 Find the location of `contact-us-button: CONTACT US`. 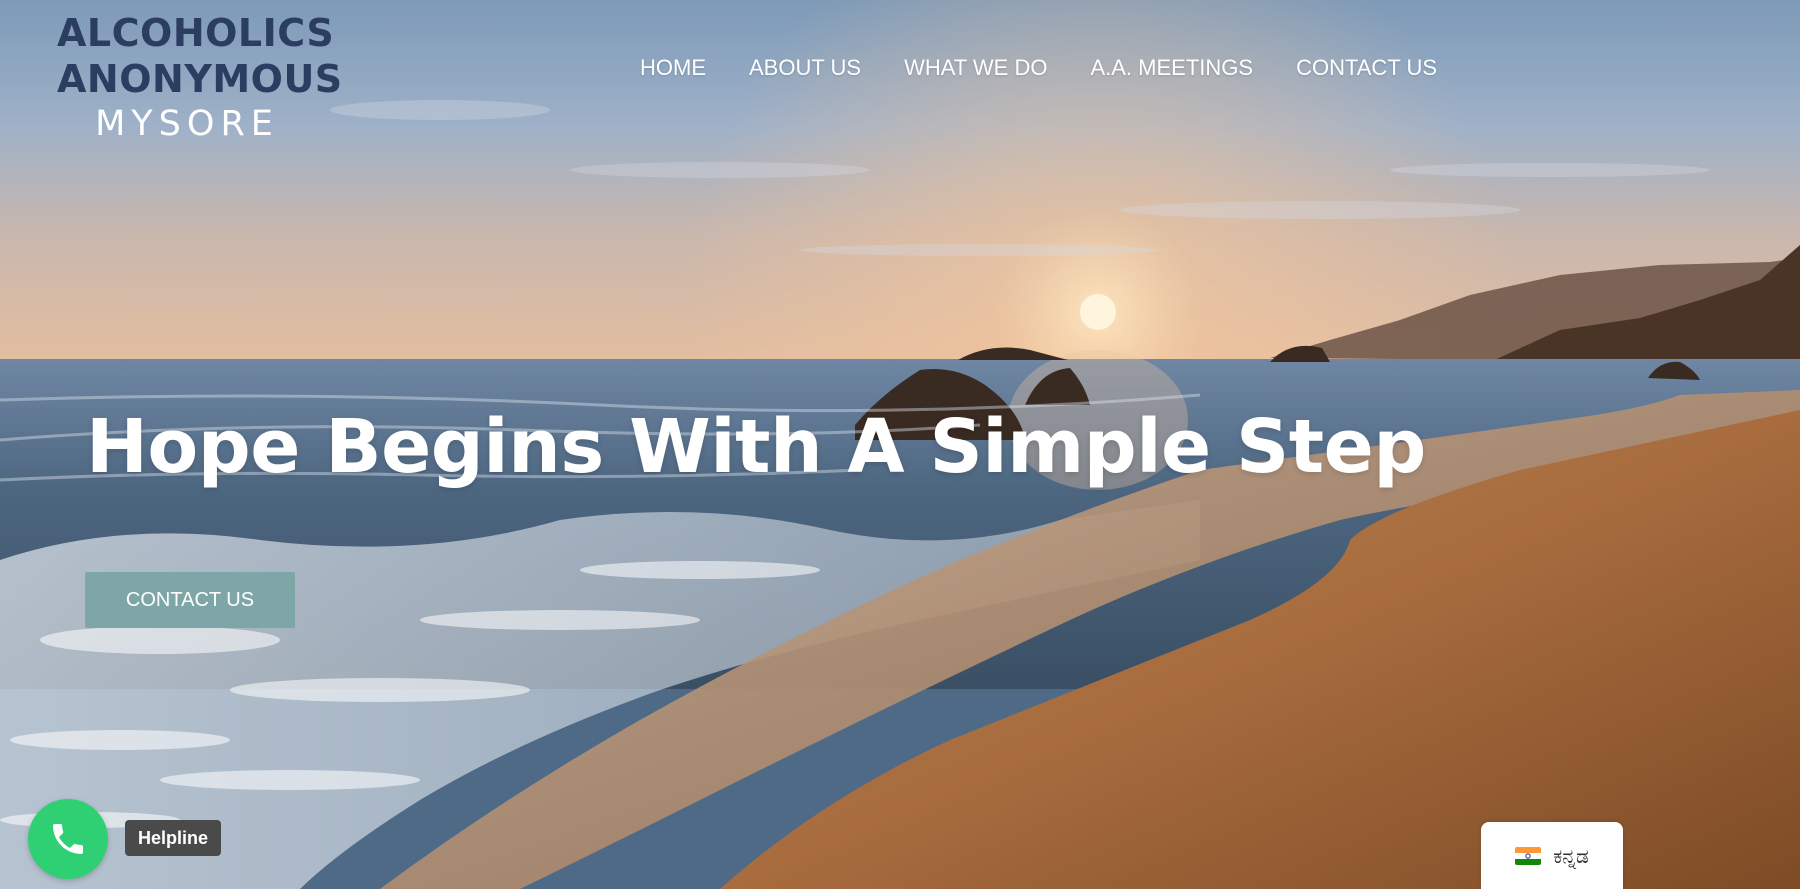

contact-us-button: CONTACT US is located at coordinates (190, 600).